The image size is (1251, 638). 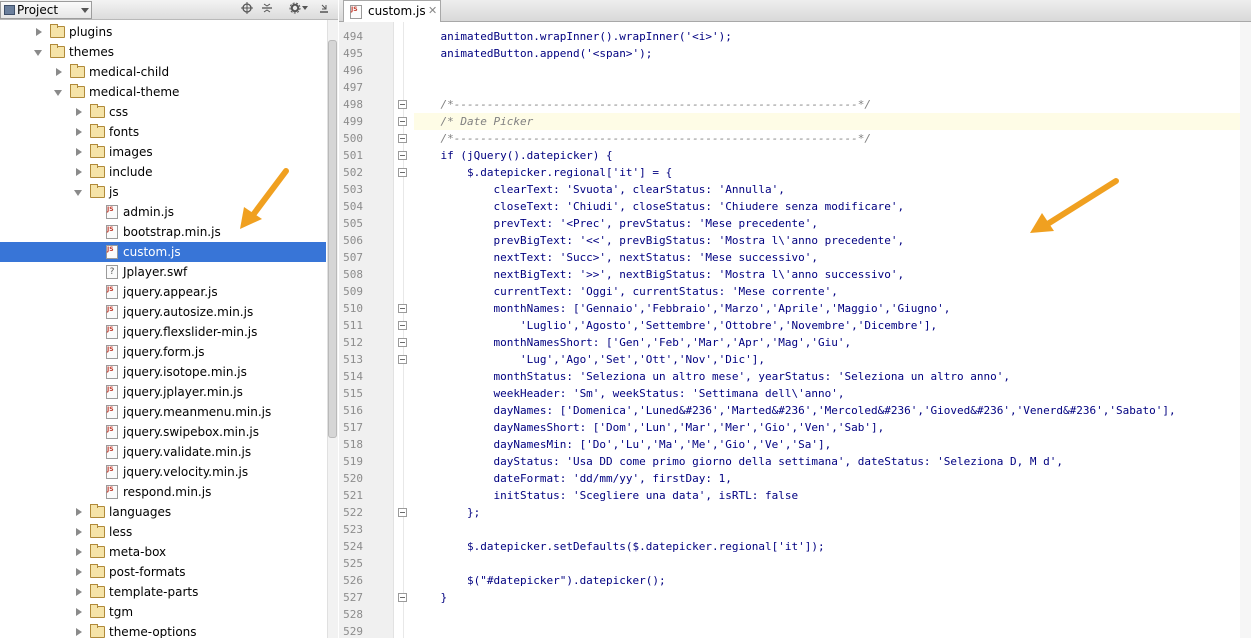 I want to click on tree-file-row: jquery.isotope.min.js, so click(x=163, y=372).